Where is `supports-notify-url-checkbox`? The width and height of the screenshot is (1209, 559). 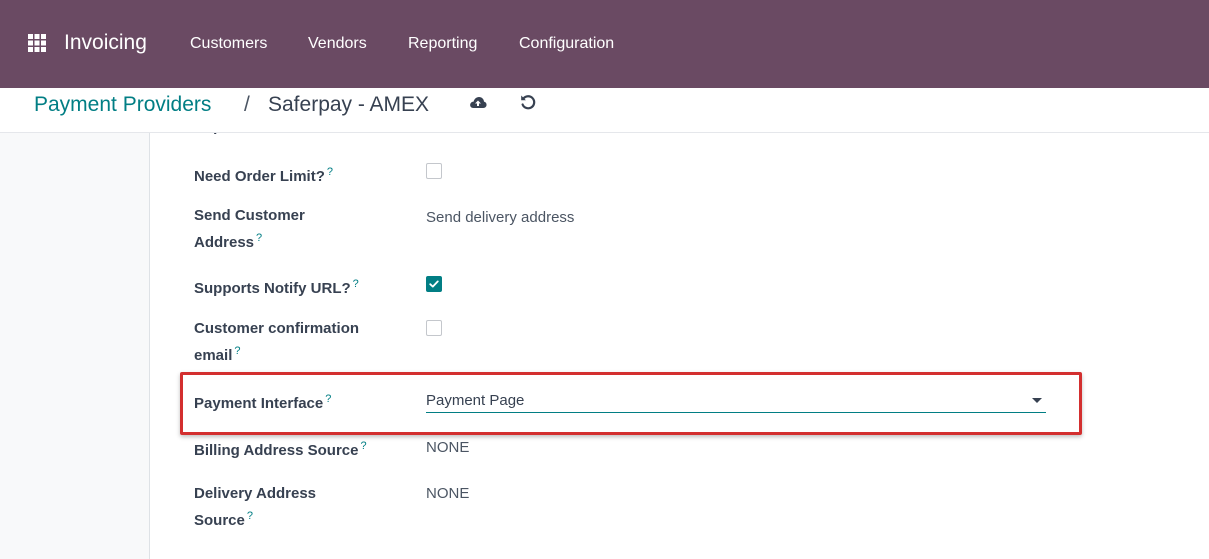 supports-notify-url-checkbox is located at coordinates (434, 284).